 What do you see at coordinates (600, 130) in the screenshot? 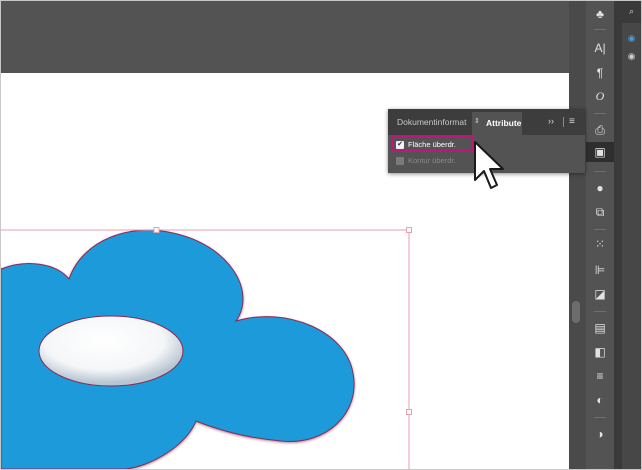
I see `document-info-icon: ⎙` at bounding box center [600, 130].